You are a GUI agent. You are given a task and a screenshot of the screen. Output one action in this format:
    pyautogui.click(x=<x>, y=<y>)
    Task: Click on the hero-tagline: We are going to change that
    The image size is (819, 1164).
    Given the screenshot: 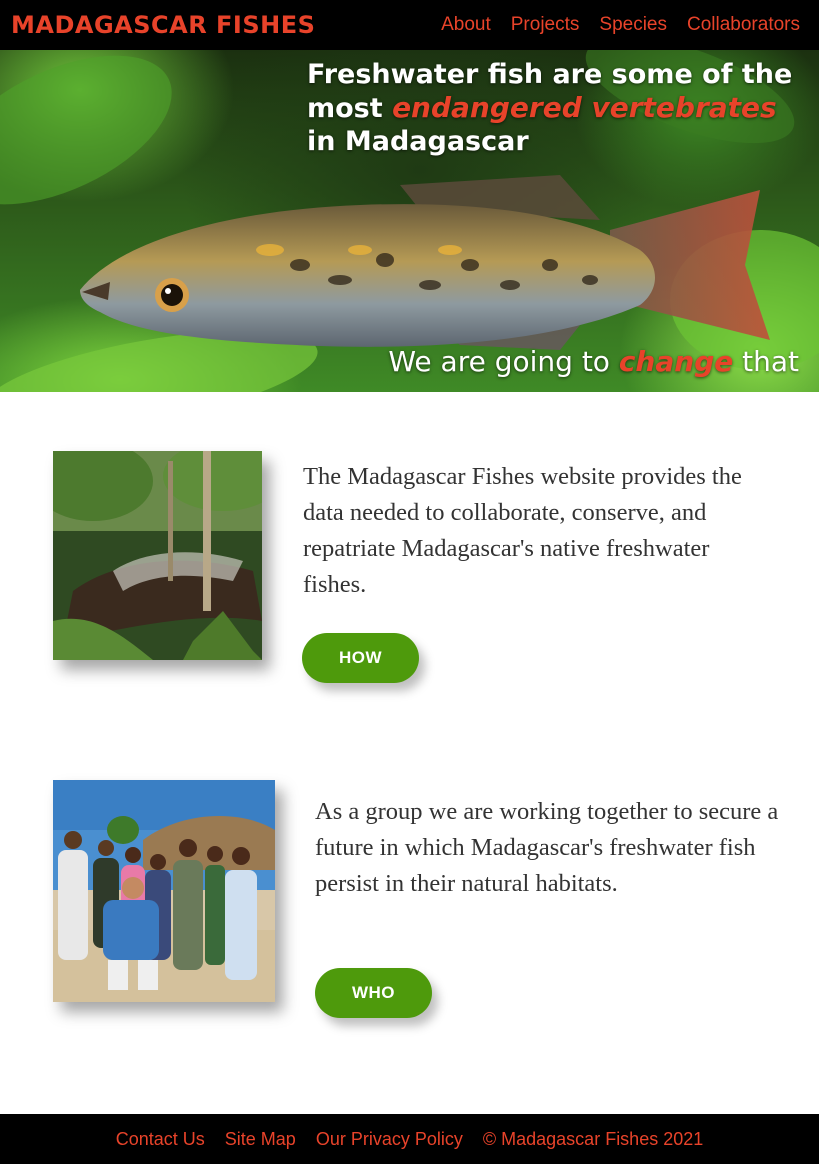 What is the action you would take?
    pyautogui.click(x=593, y=361)
    